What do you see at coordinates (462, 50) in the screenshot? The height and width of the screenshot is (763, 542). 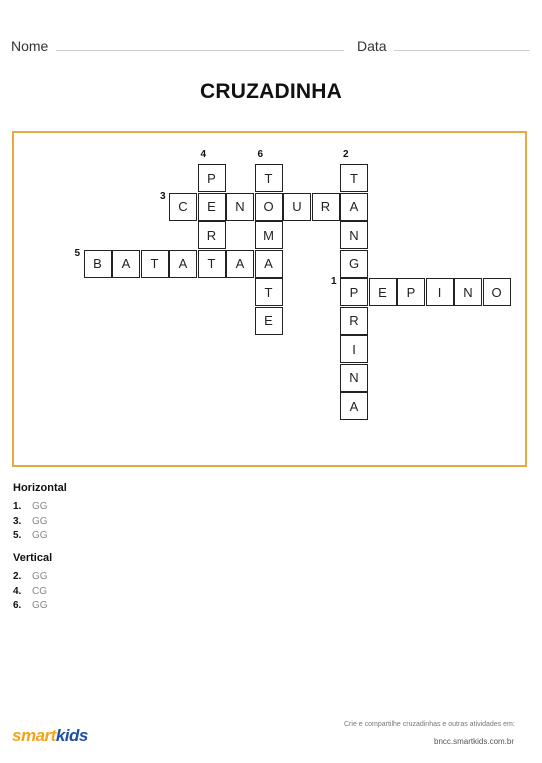 I see `date-line` at bounding box center [462, 50].